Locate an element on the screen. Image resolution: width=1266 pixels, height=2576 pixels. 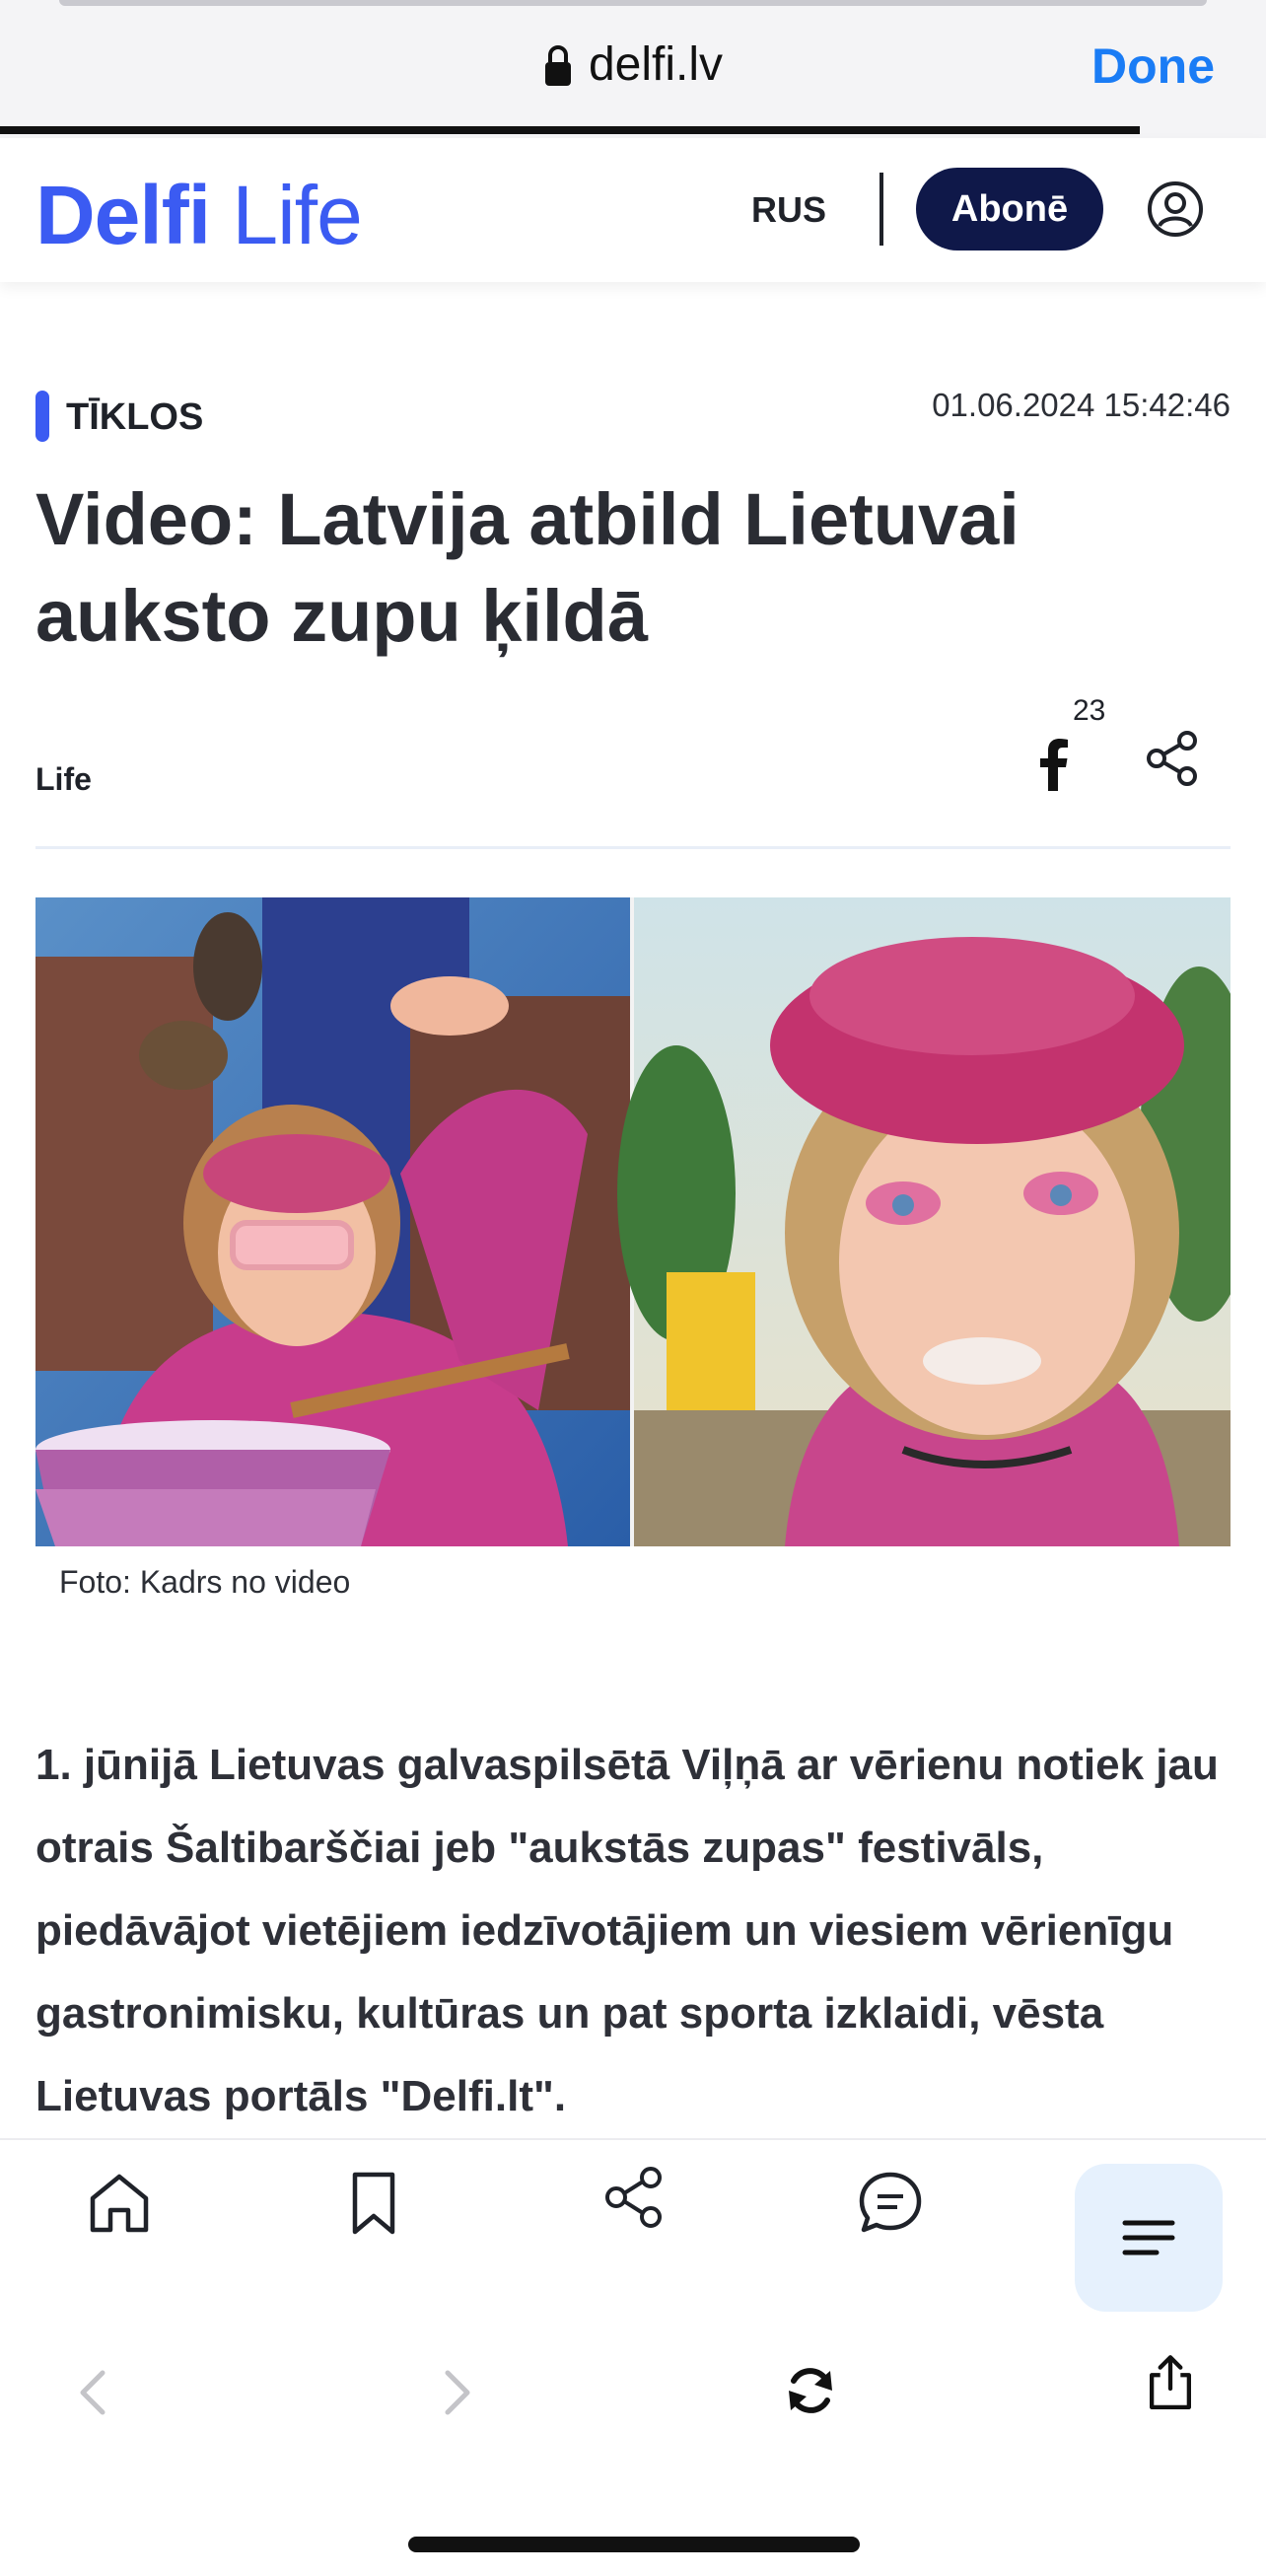
comments-icon is located at coordinates (891, 2203).